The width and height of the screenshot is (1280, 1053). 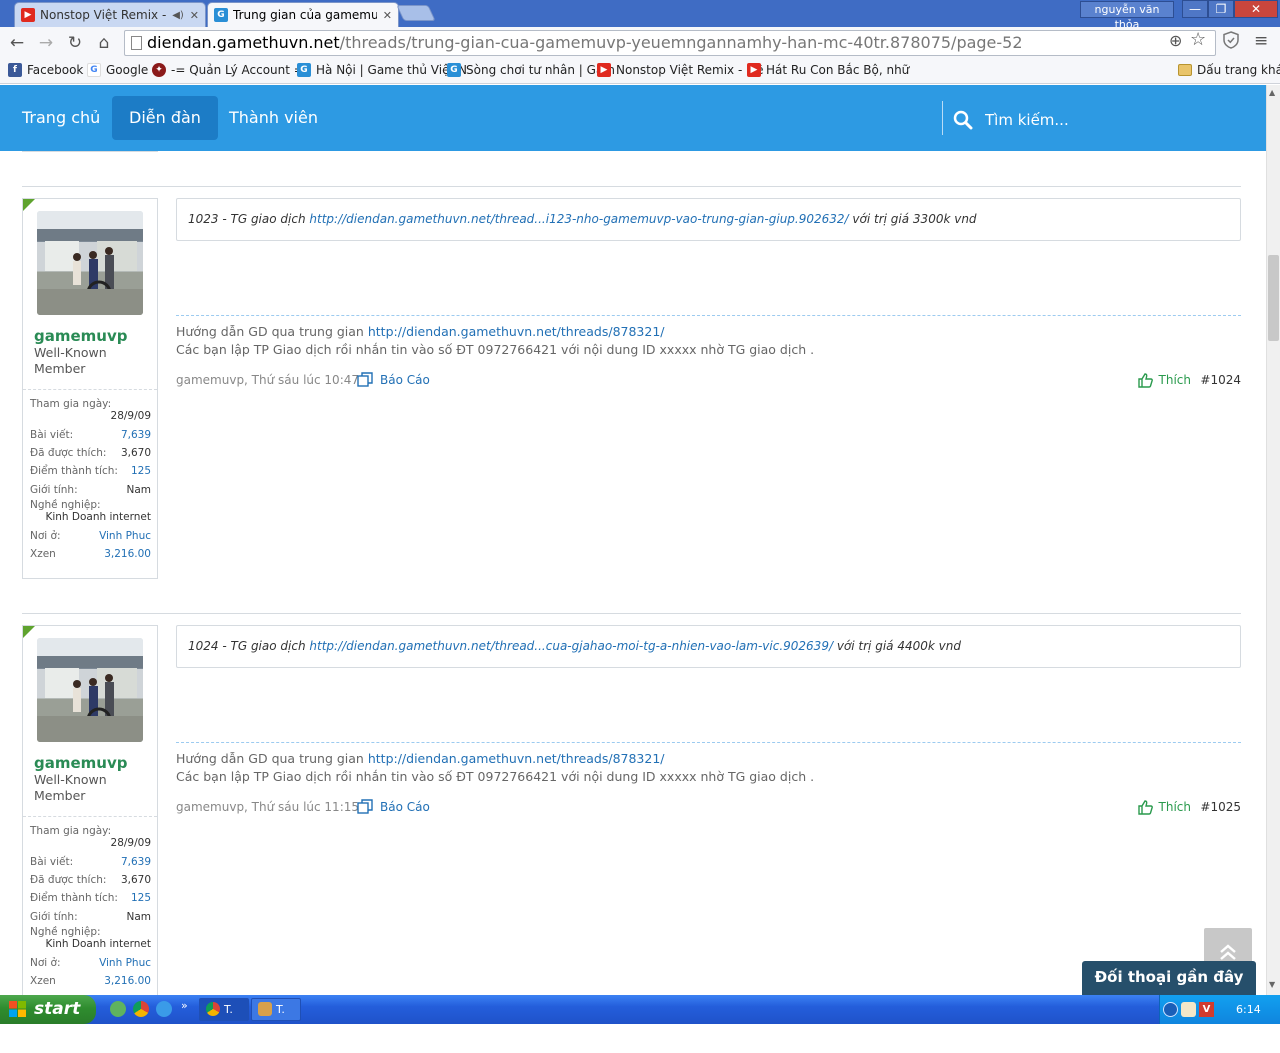 What do you see at coordinates (75, 43) in the screenshot?
I see `reload-icon: ↻` at bounding box center [75, 43].